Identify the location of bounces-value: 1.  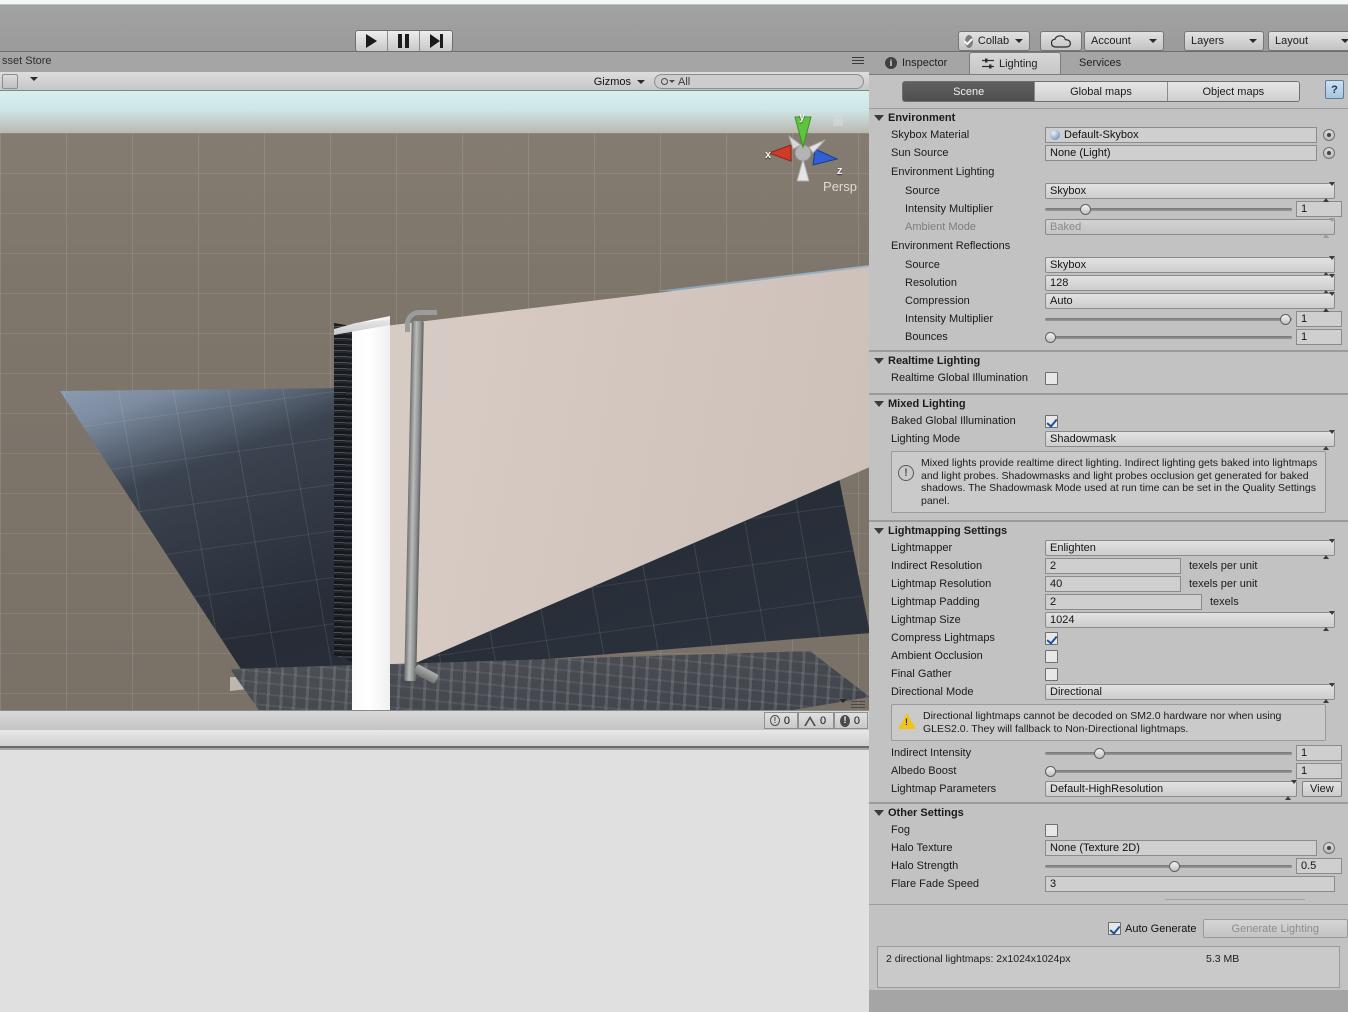
(1319, 337).